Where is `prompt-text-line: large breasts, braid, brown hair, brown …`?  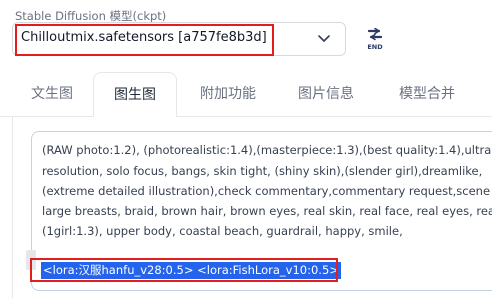
prompt-text-line: large breasts, braid, brown hair, brown … is located at coordinates (267, 211).